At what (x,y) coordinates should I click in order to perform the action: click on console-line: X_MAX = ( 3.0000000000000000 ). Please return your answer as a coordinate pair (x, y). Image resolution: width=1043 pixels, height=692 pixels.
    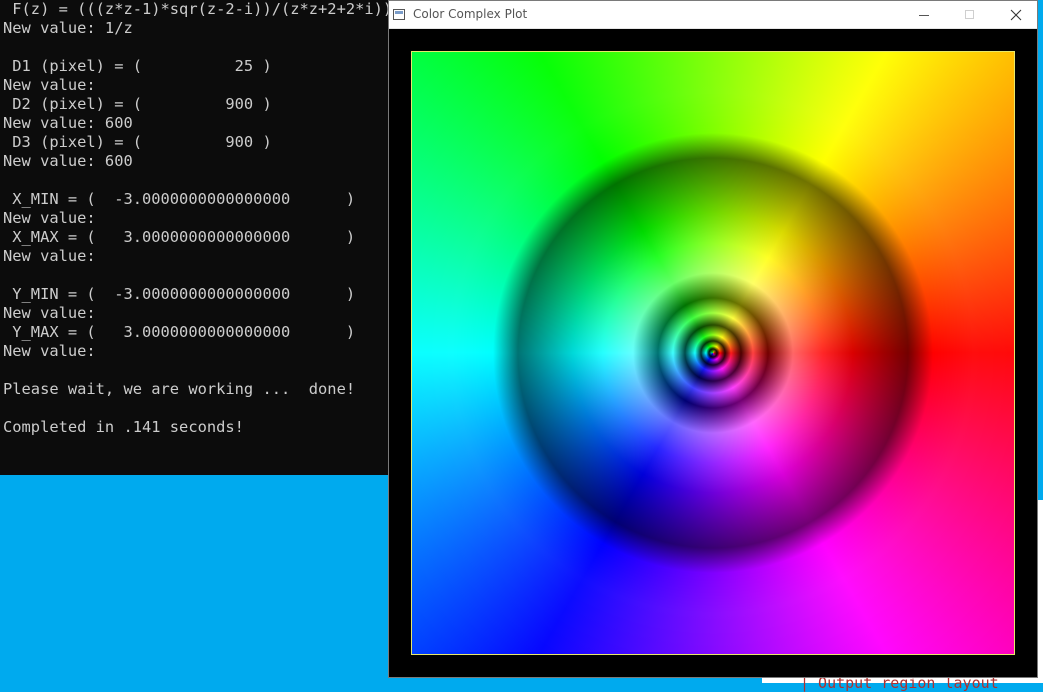
    Looking at the image, I should click on (179, 237).